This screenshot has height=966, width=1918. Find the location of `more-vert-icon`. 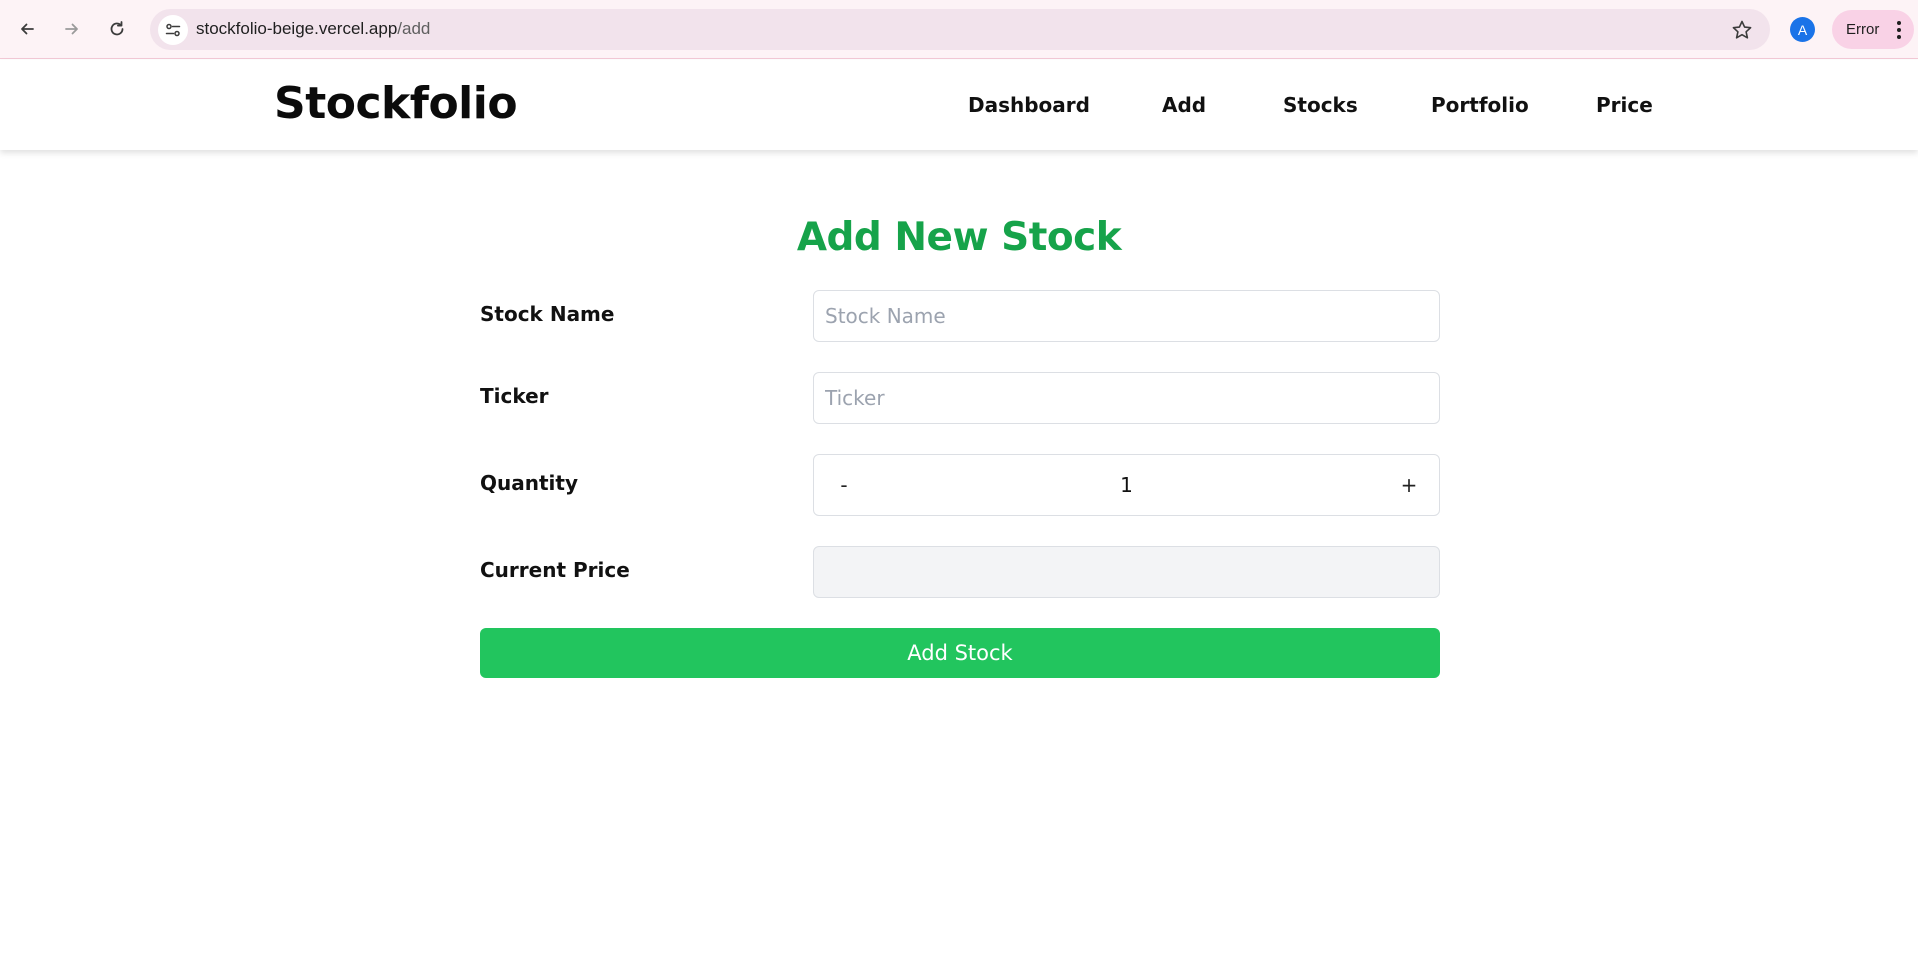

more-vert-icon is located at coordinates (1899, 30).